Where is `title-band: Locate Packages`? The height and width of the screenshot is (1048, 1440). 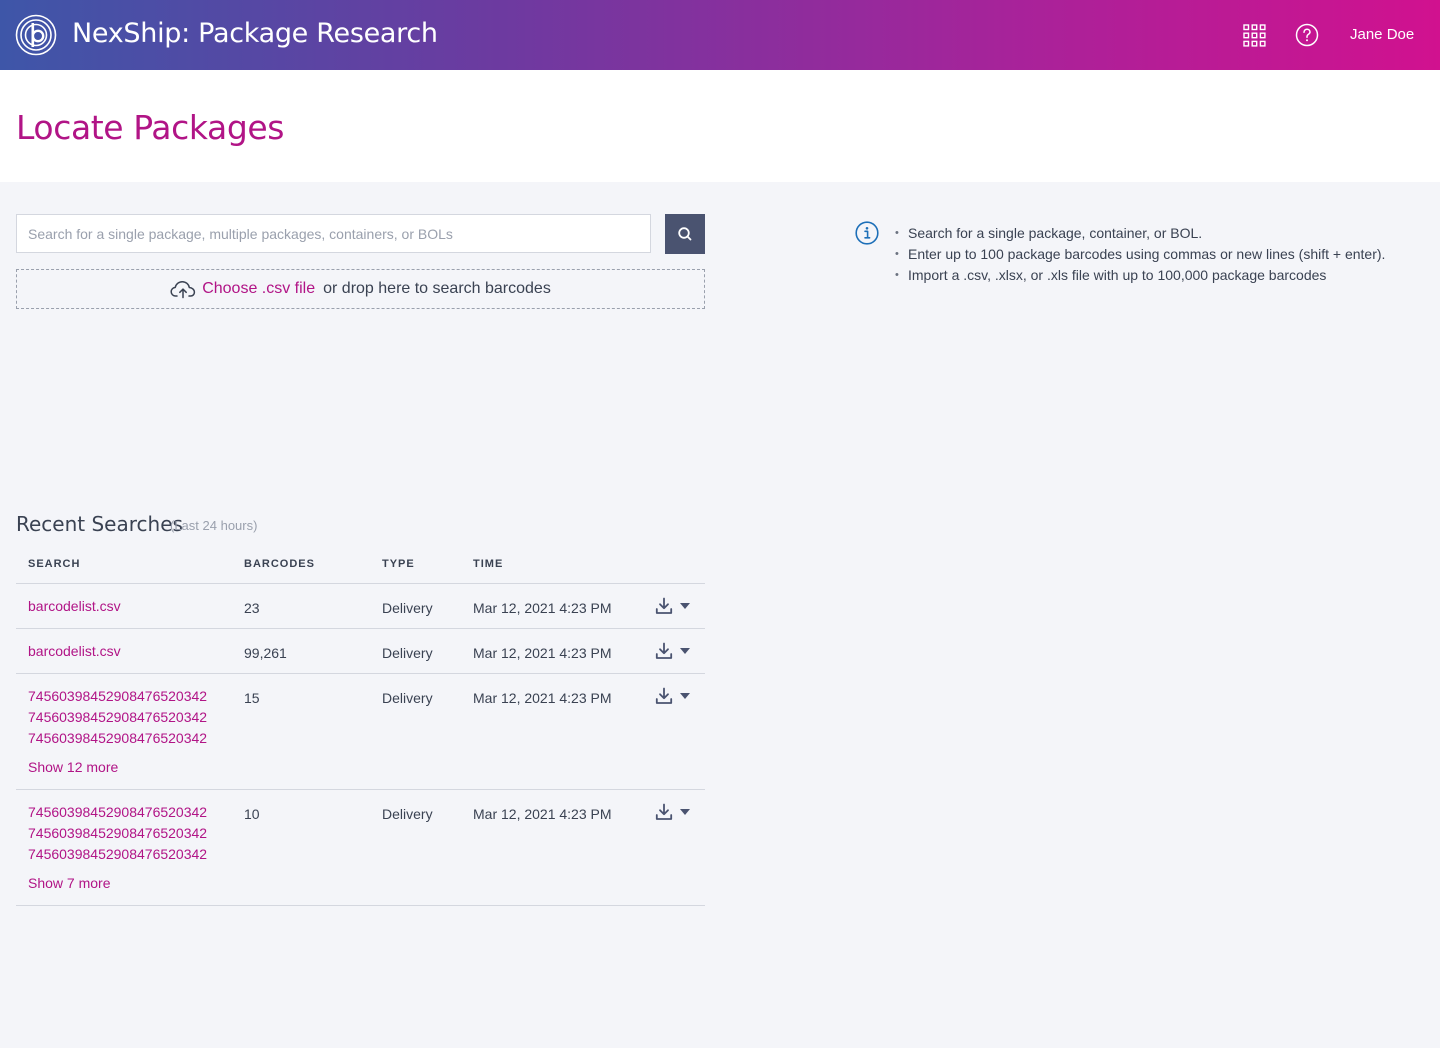
title-band: Locate Packages is located at coordinates (720, 126).